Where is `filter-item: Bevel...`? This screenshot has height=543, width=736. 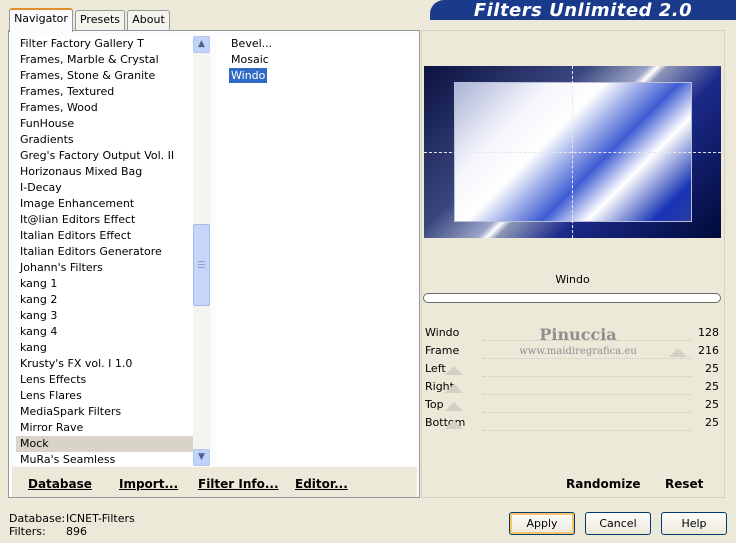
filter-item: Bevel... is located at coordinates (251, 43).